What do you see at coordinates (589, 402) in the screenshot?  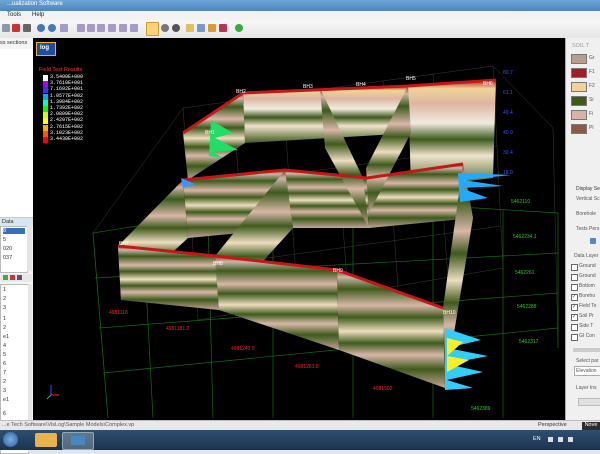 I see `layer-input` at bounding box center [589, 402].